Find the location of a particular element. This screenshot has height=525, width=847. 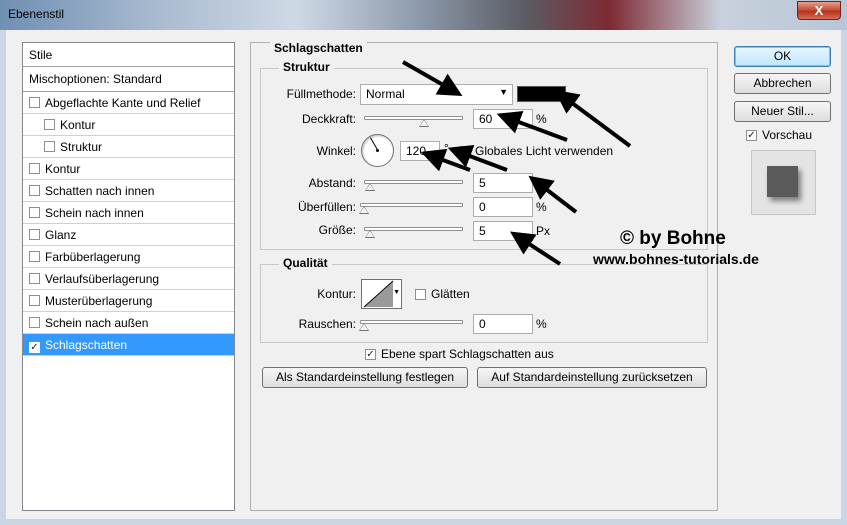

reset-default-button: Auf Standardeinstellung zurücksetzen is located at coordinates (592, 377).